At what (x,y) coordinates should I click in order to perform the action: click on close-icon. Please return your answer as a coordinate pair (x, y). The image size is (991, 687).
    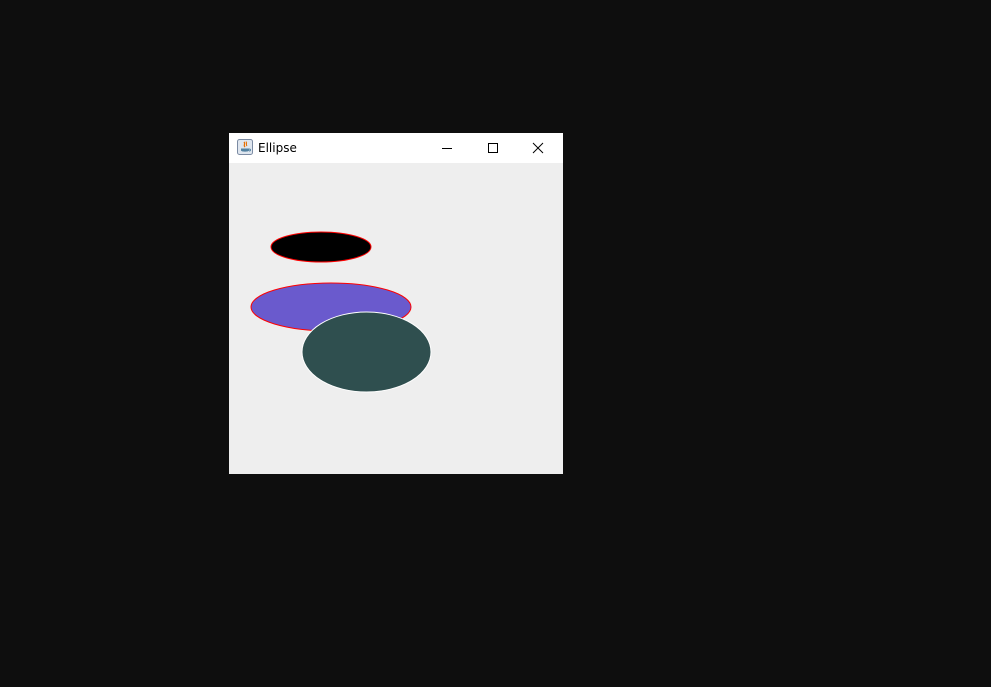
    Looking at the image, I should click on (538, 148).